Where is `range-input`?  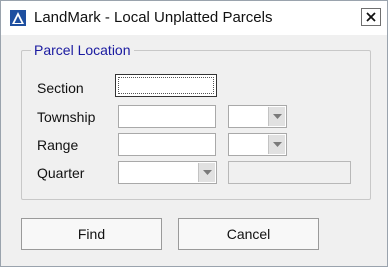
range-input is located at coordinates (167, 144).